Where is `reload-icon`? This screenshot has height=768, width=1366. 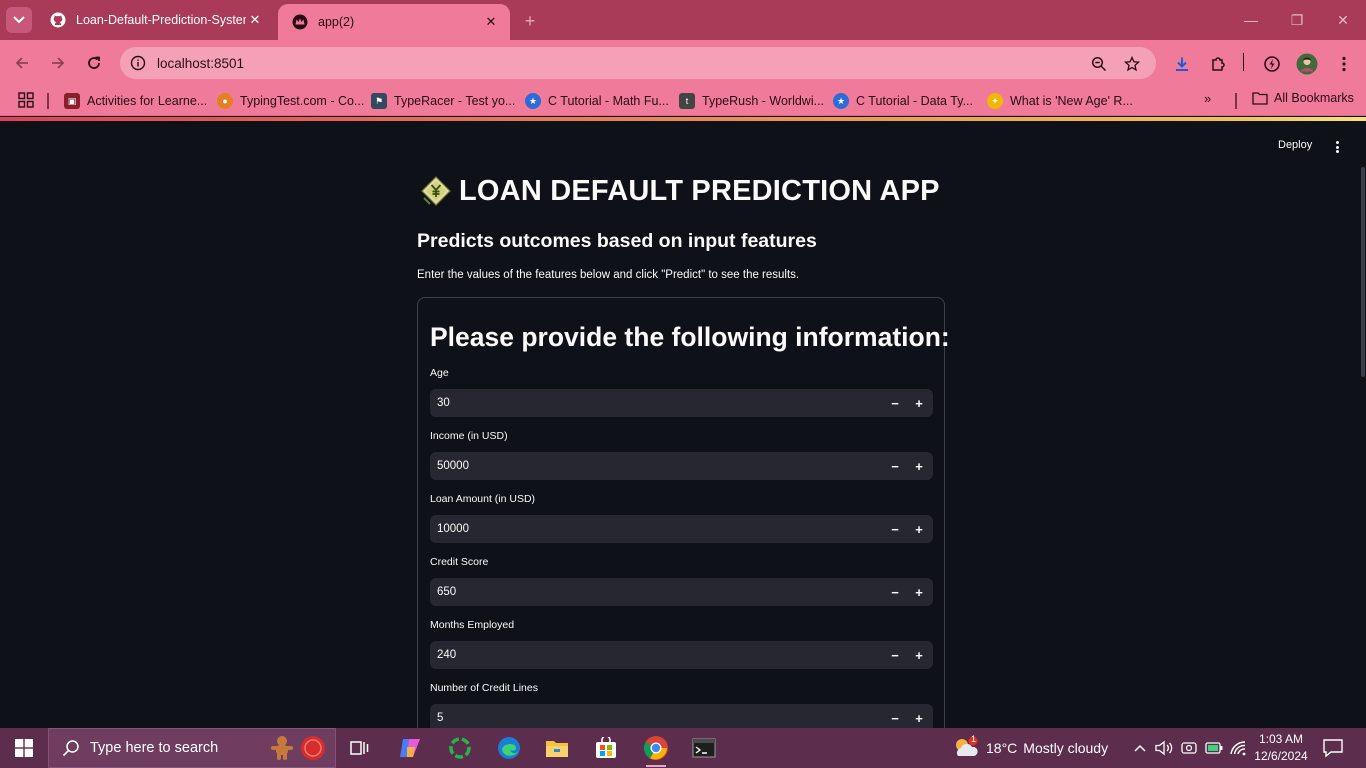
reload-icon is located at coordinates (94, 62).